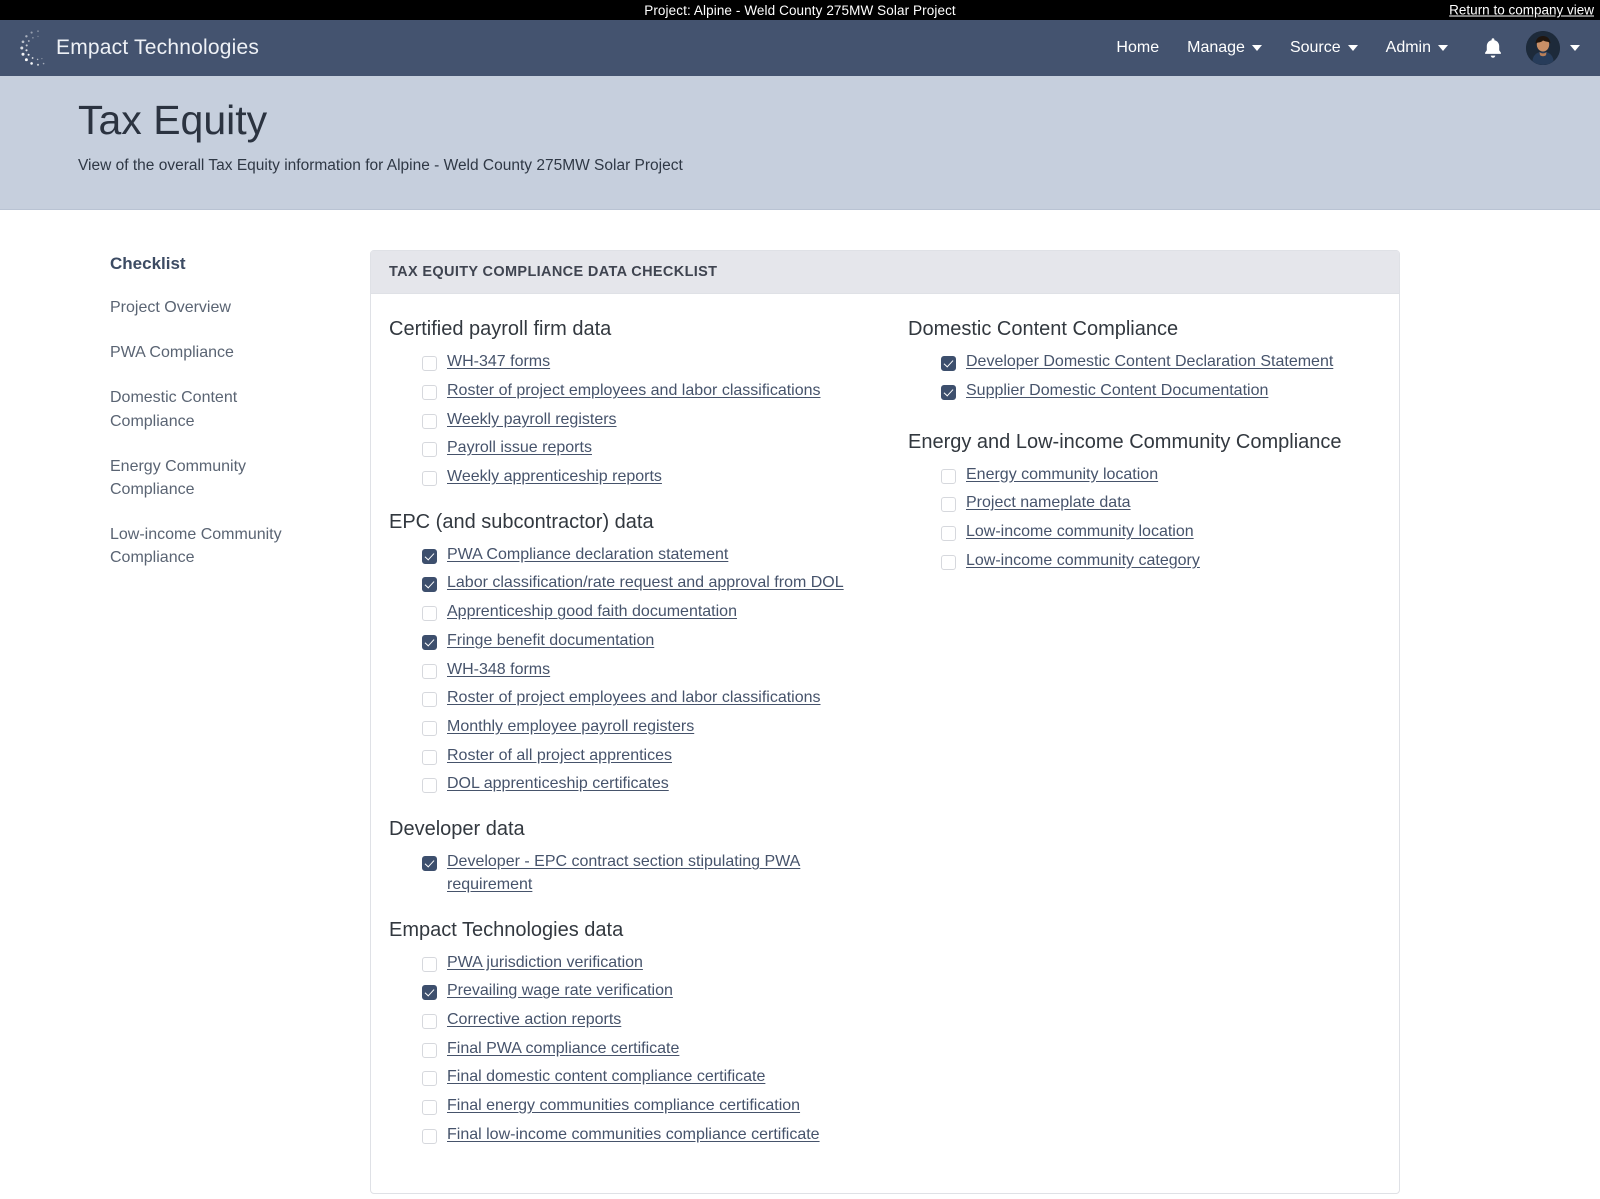  What do you see at coordinates (534, 1020) in the screenshot?
I see `checklist-item-link: Corrective action reports` at bounding box center [534, 1020].